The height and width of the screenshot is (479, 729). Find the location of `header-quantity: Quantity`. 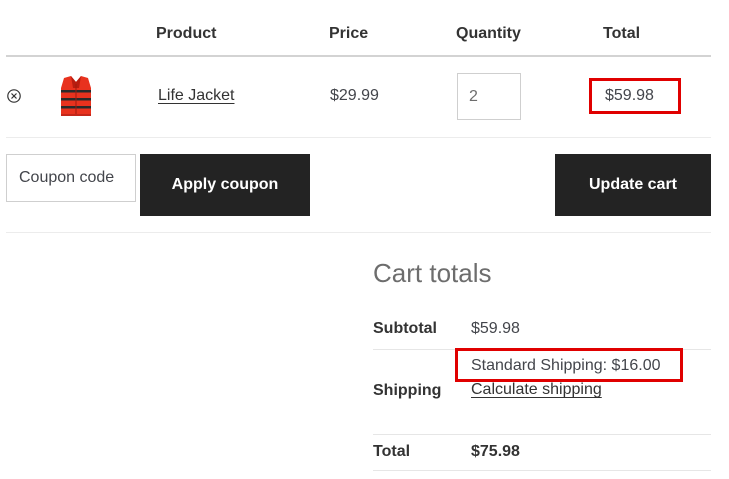

header-quantity: Quantity is located at coordinates (488, 33).